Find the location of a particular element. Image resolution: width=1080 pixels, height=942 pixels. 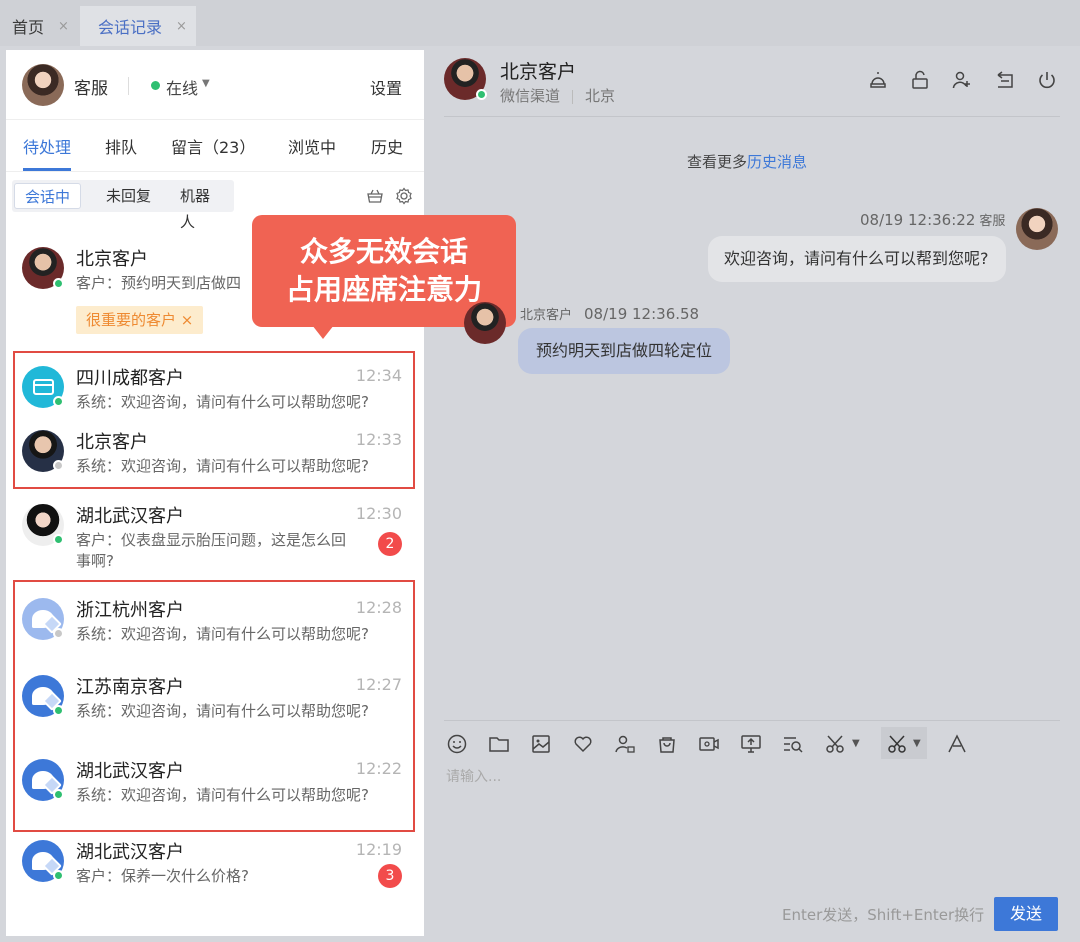

add-user-icon is located at coordinates (962, 80).